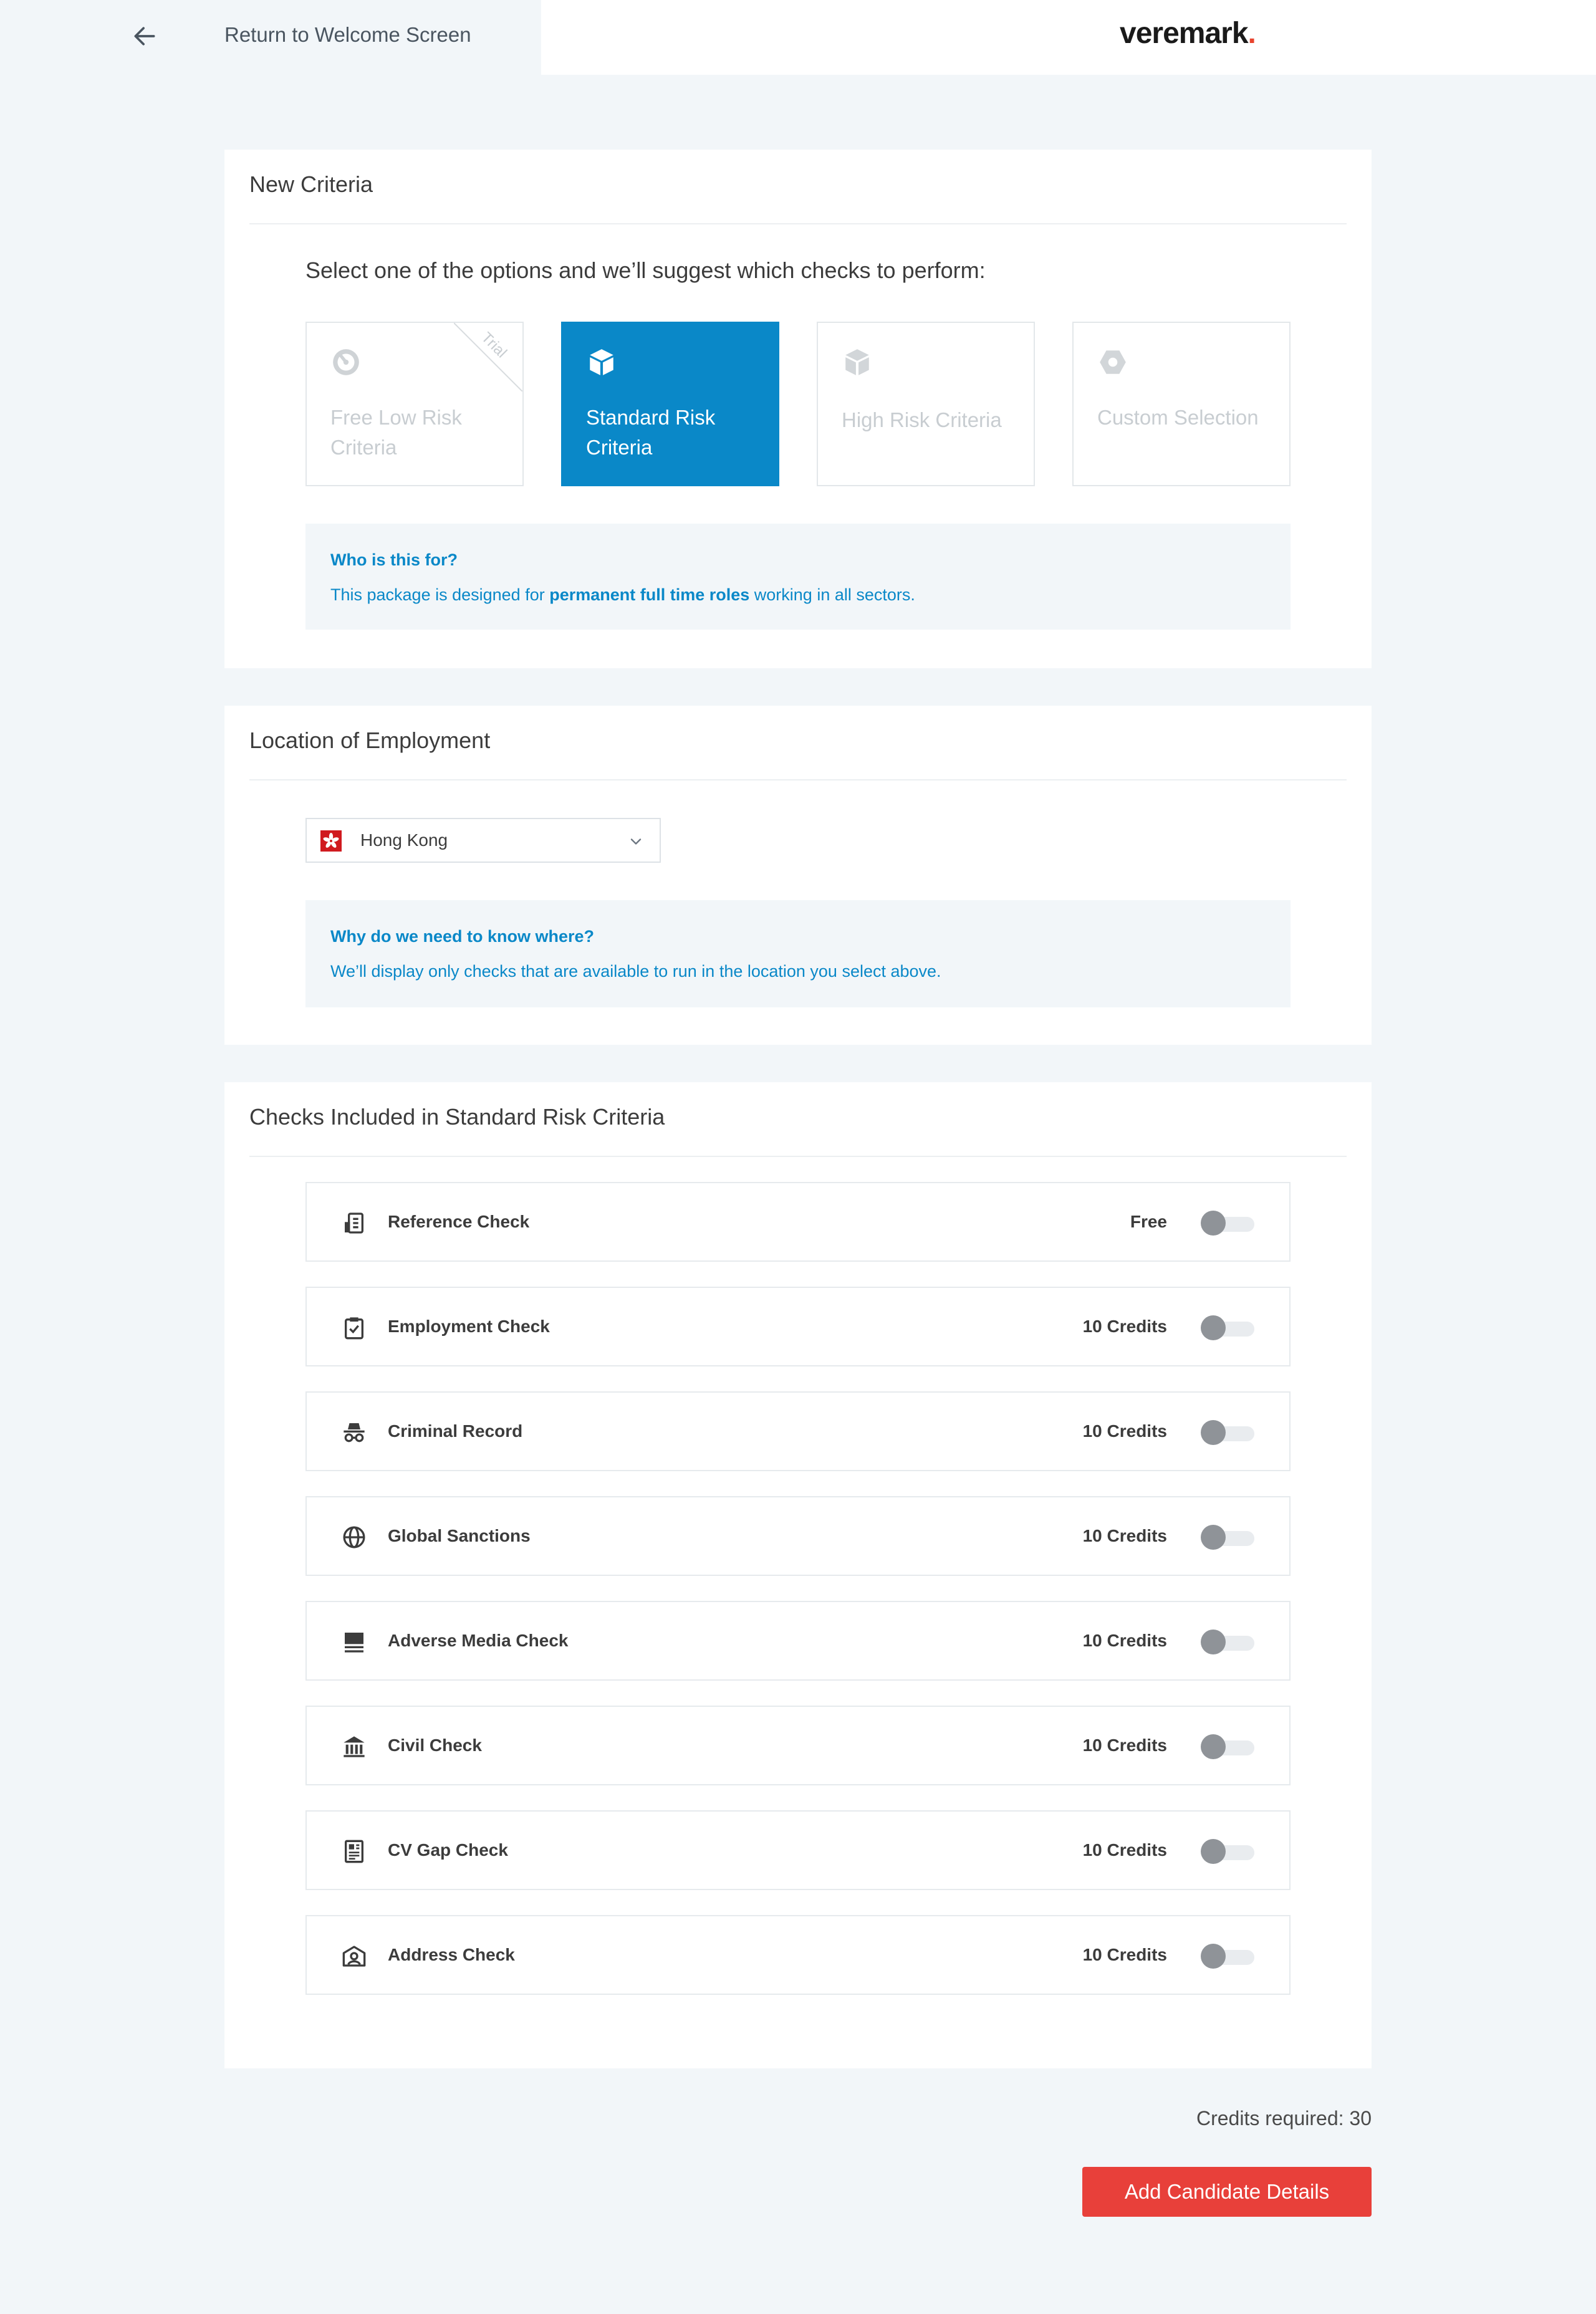  What do you see at coordinates (144, 36) in the screenshot?
I see `back-arrow-icon` at bounding box center [144, 36].